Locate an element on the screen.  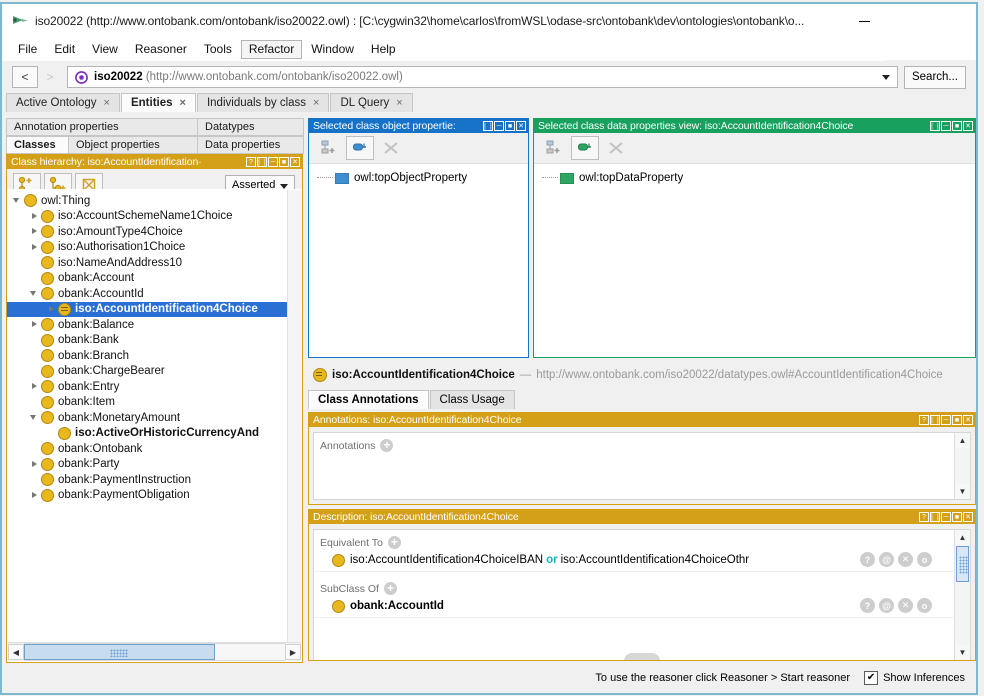
subtab-object-properties: Object properties is located at coordinates (133, 145).